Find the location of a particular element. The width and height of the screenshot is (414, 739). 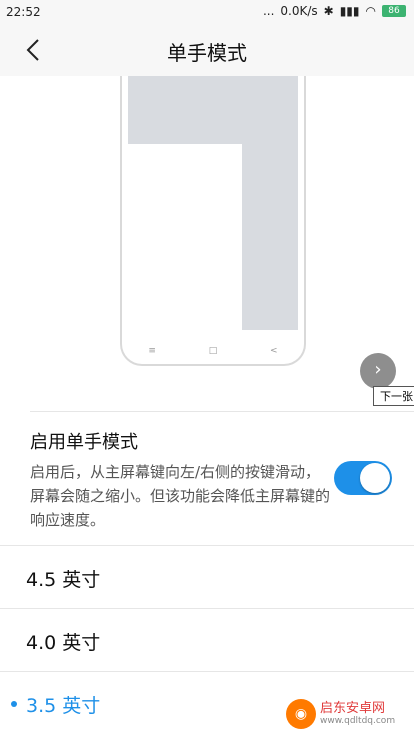

status-bar: 22:52 ... 0.0K/s ✱ ▮▮▮ ◠ 86 is located at coordinates (207, 12).